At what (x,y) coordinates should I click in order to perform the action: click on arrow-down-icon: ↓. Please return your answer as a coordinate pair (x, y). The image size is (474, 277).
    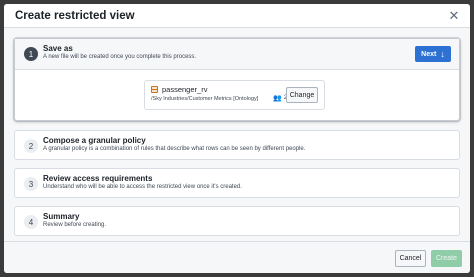
    Looking at the image, I should click on (442, 53).